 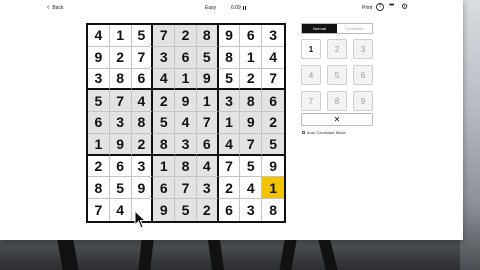 I want to click on keypad-button-3: 3, so click(x=363, y=49).